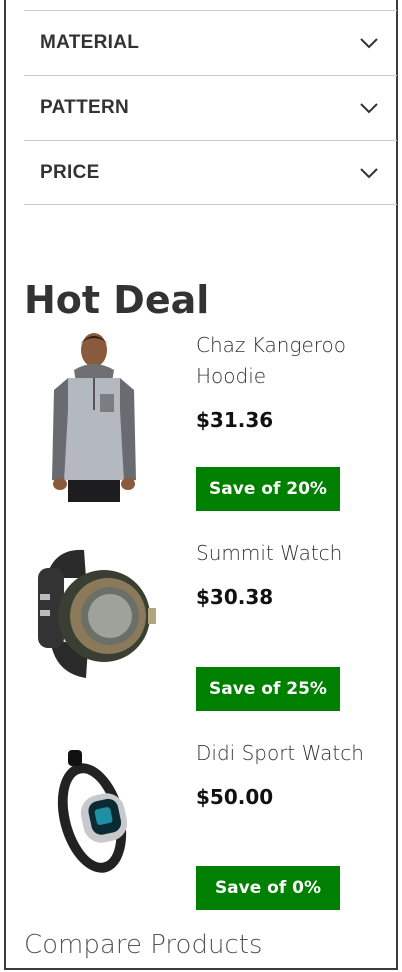 The image size is (402, 972). What do you see at coordinates (268, 489) in the screenshot?
I see `save-badge: Save of 20%` at bounding box center [268, 489].